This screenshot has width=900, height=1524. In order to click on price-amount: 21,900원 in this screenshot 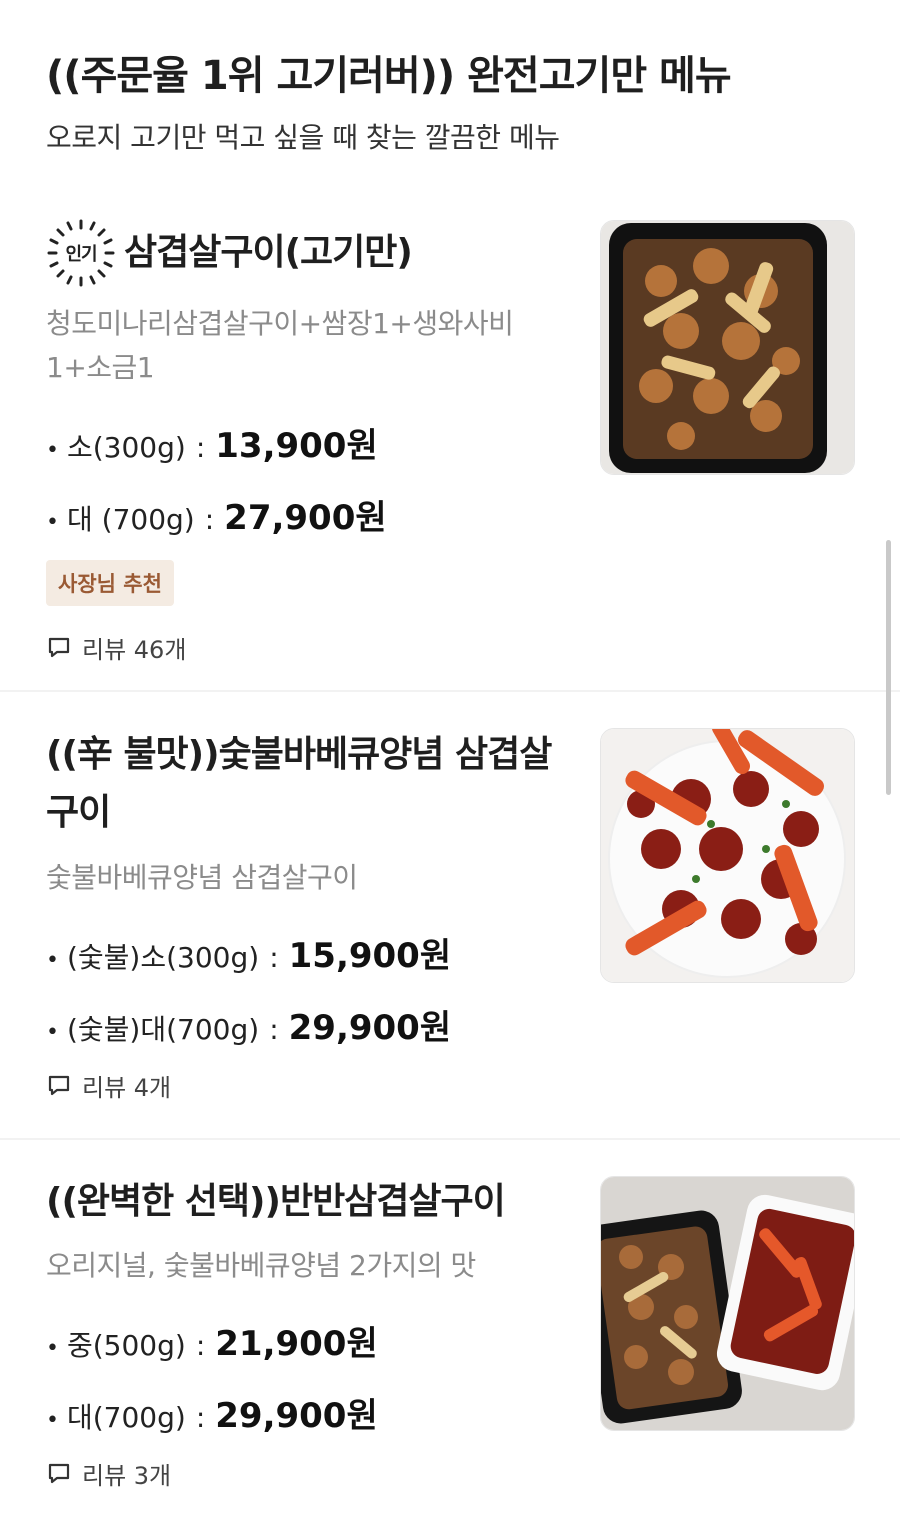, I will do `click(296, 1344)`.